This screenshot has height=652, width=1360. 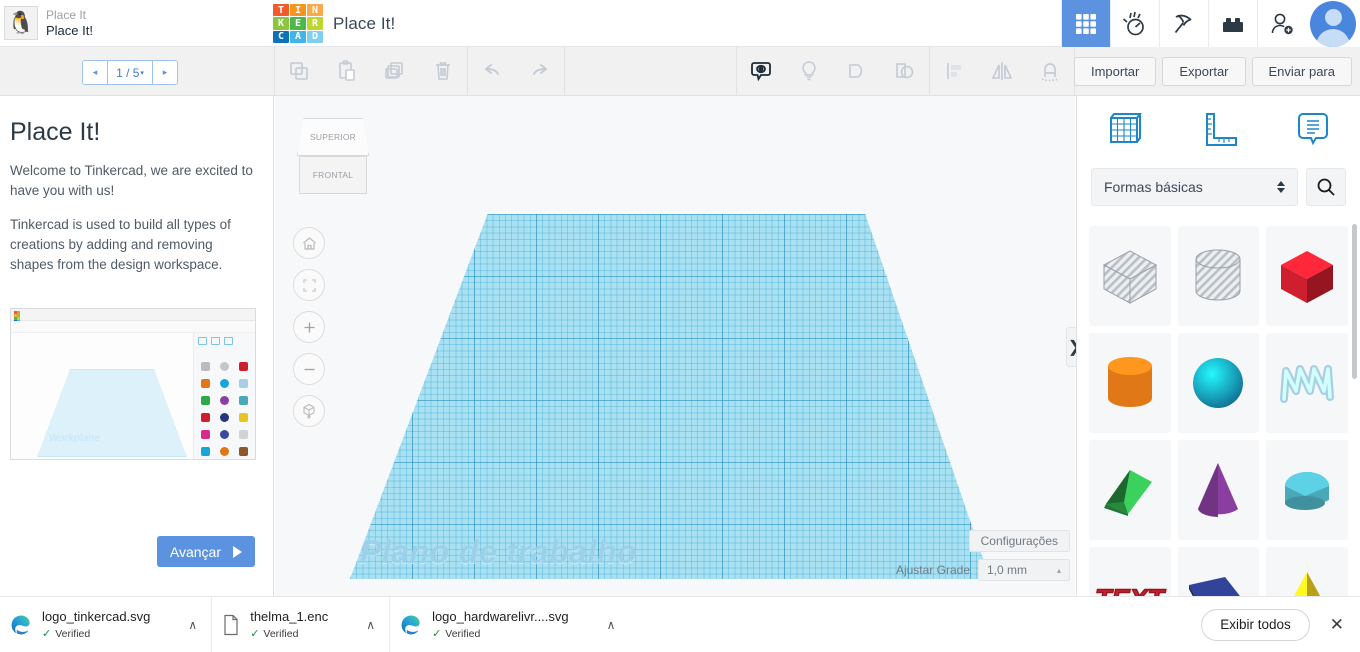 I want to click on pager-count: 1 / 5 ▾, so click(x=130, y=72).